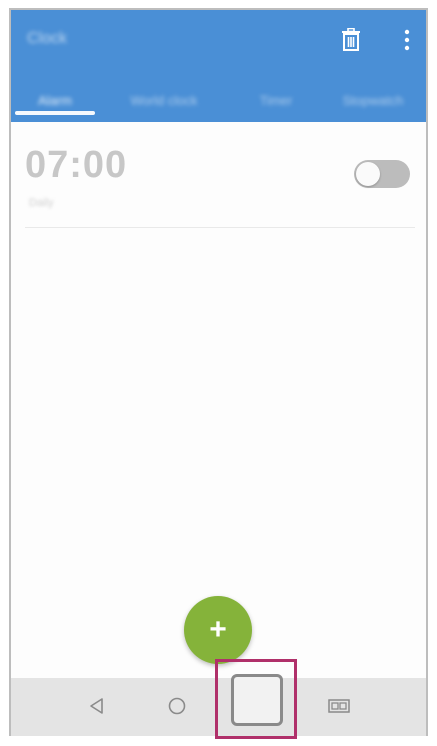 This screenshot has height=746, width=437. I want to click on tab-world-clock: World clock, so click(164, 100).